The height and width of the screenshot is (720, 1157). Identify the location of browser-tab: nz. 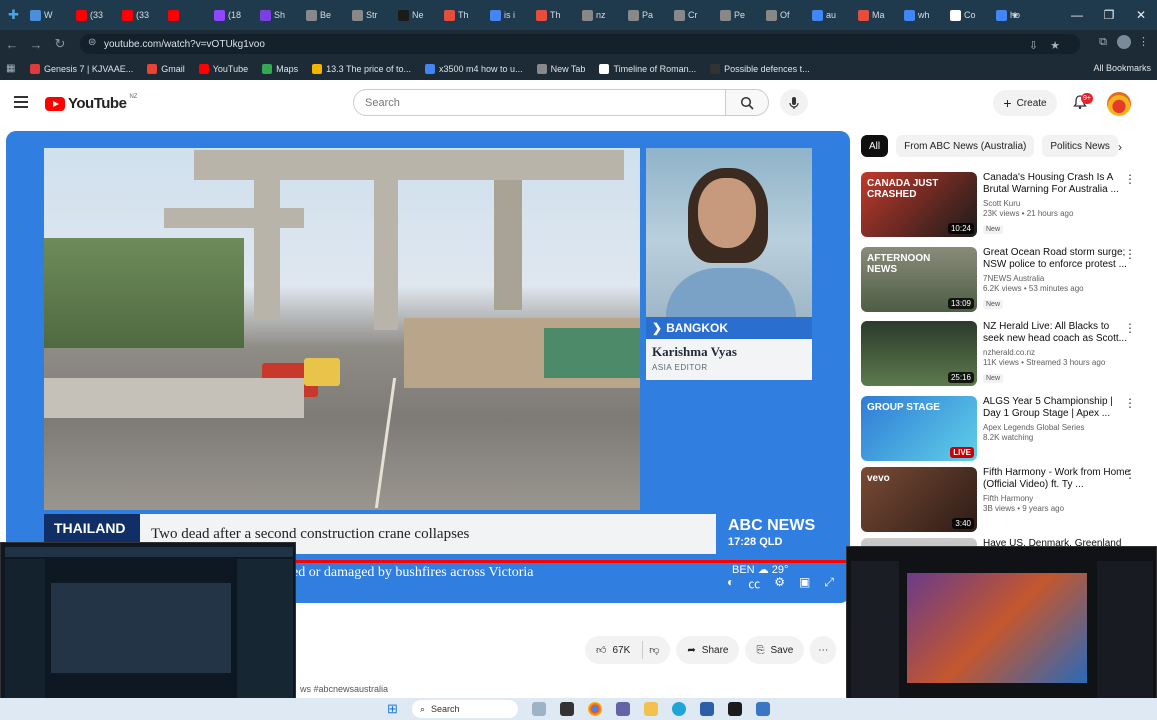
(600, 15).